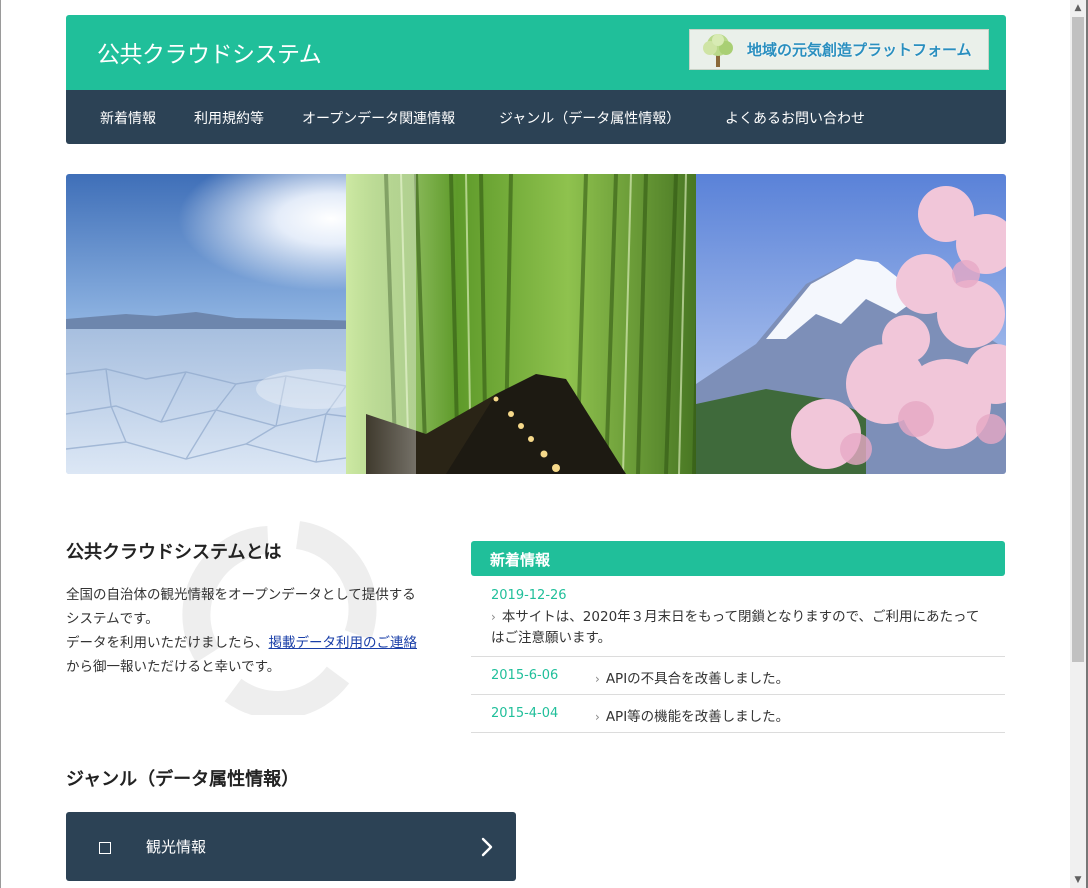  What do you see at coordinates (525, 713) in the screenshot?
I see `news-date: 2015-4-04` at bounding box center [525, 713].